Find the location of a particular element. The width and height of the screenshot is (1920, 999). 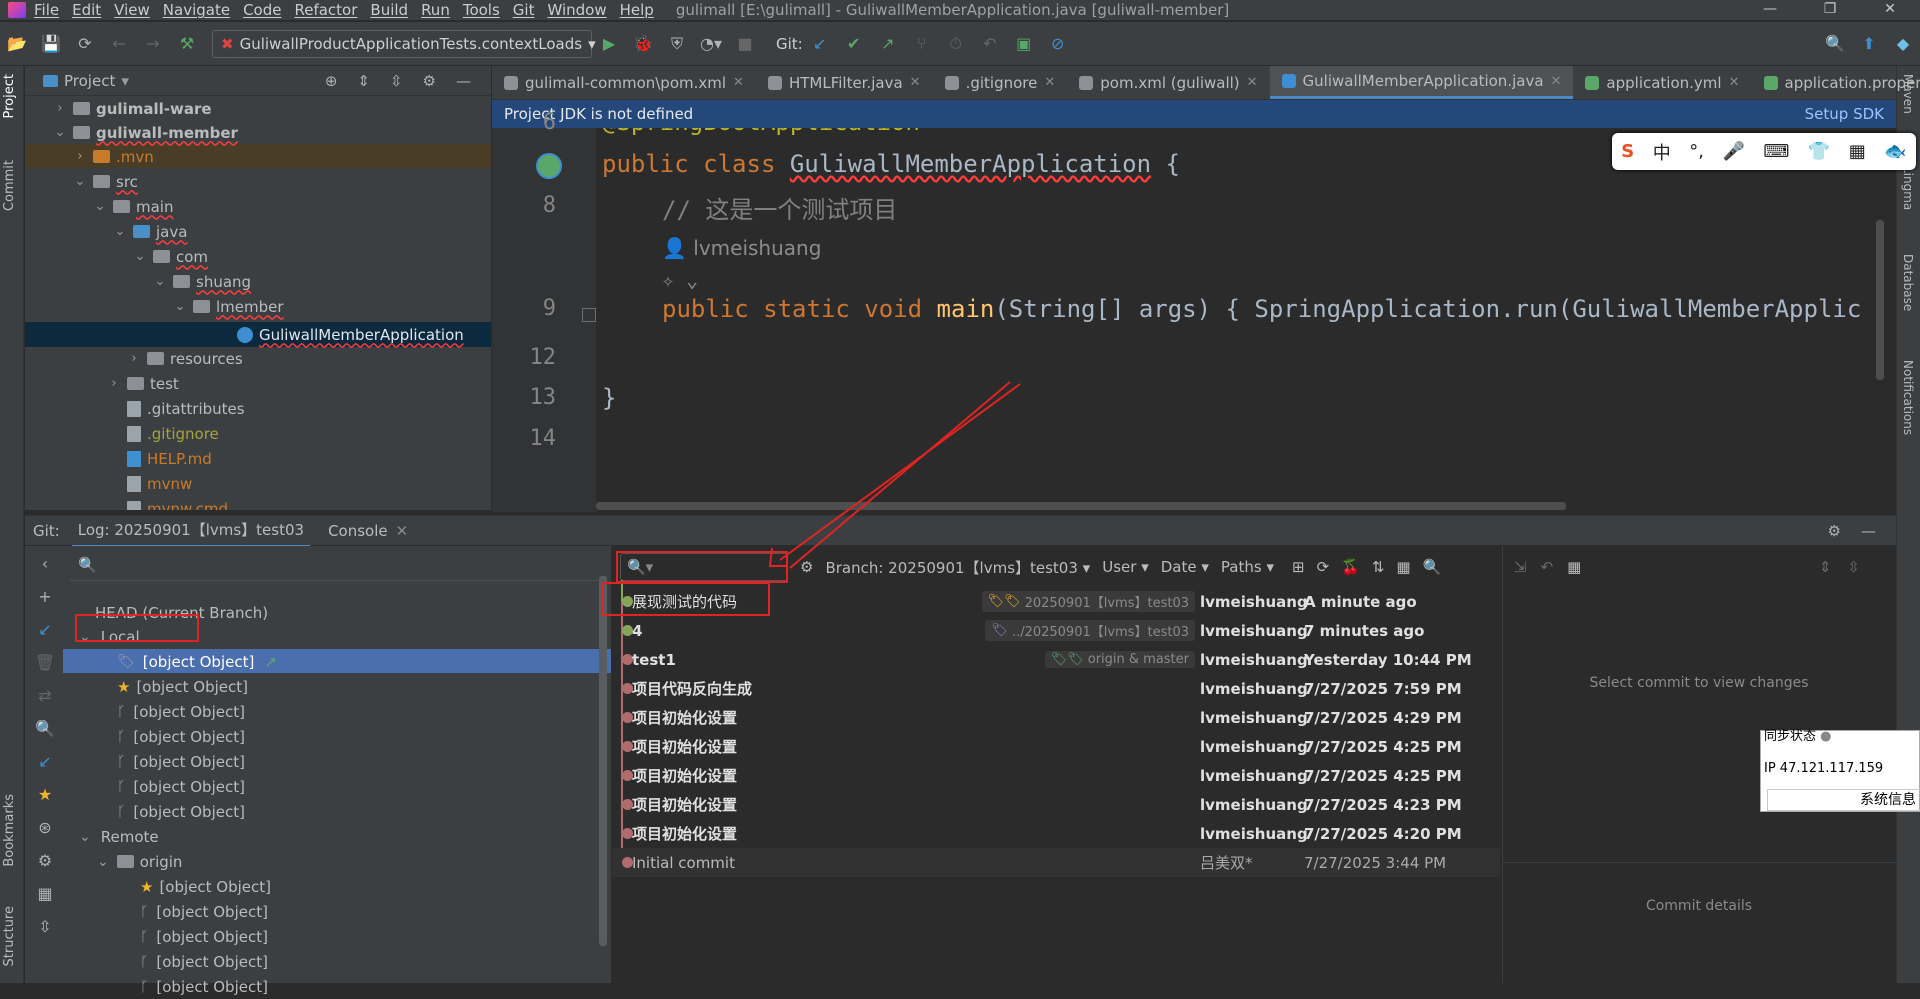

run-gutter-icon is located at coordinates (549, 166).